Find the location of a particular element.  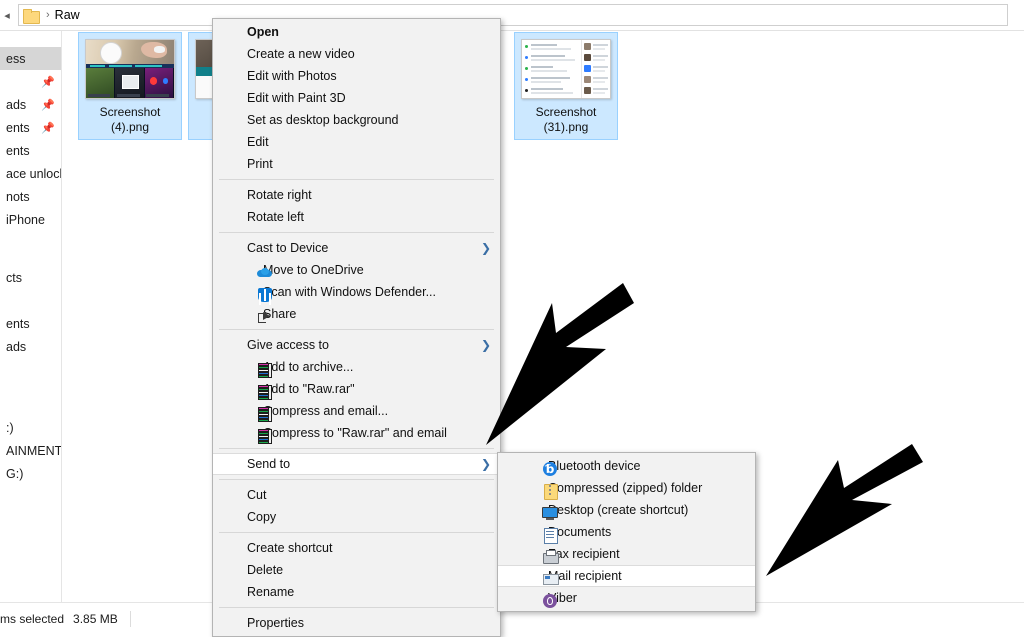

menu-item-edit-with-paint-3d: Edit with Paint 3D is located at coordinates (356, 98).